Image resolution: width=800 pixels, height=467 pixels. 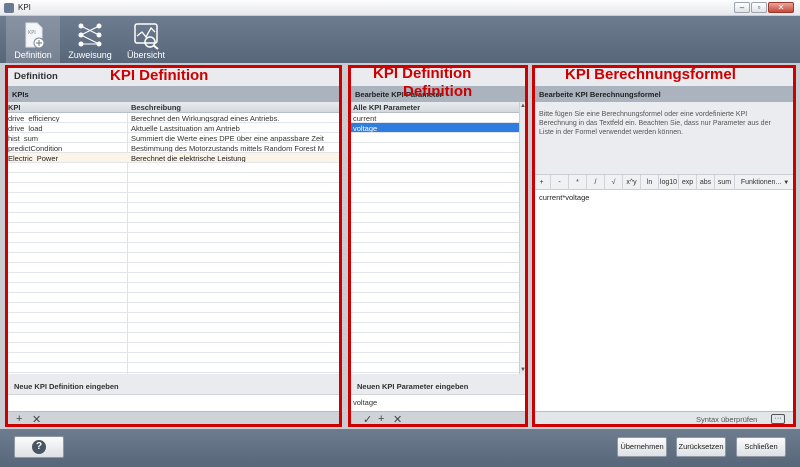 I want to click on remove-kpi-button: ✕, so click(x=36, y=419).